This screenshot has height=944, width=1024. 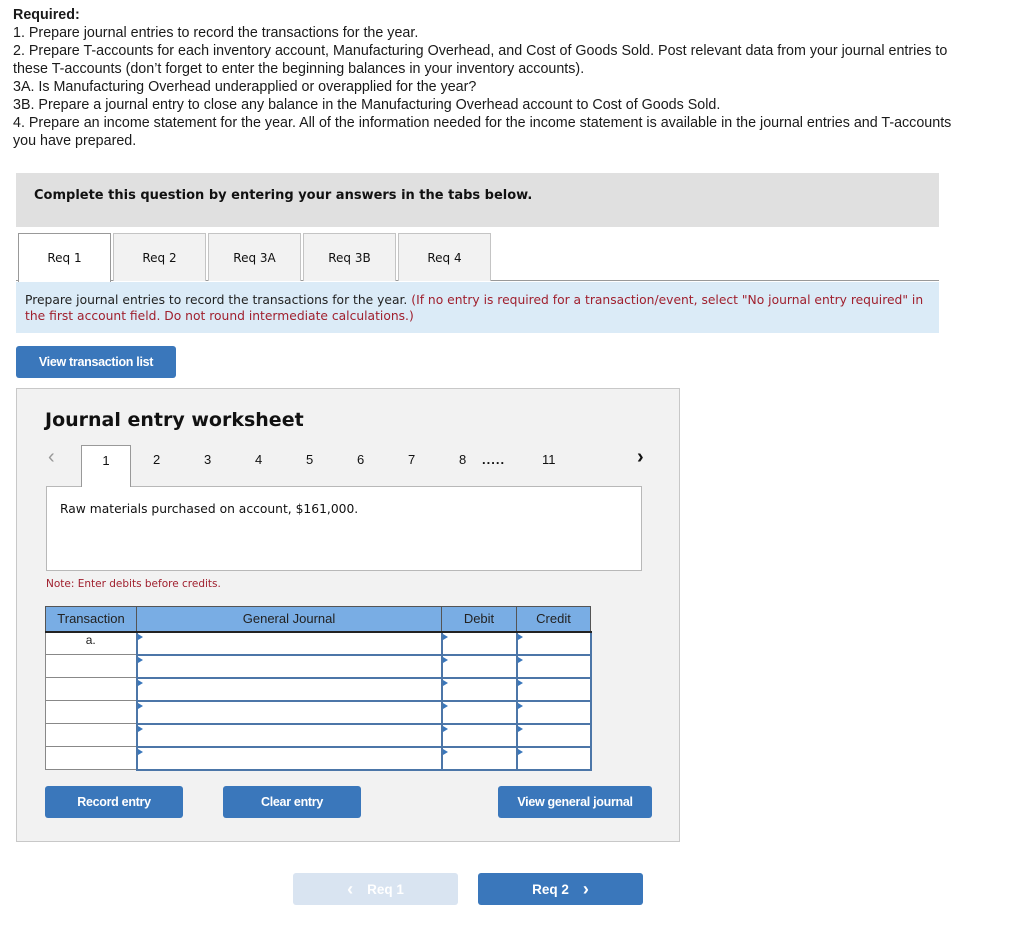 What do you see at coordinates (462, 459) in the screenshot?
I see `page-8: 8` at bounding box center [462, 459].